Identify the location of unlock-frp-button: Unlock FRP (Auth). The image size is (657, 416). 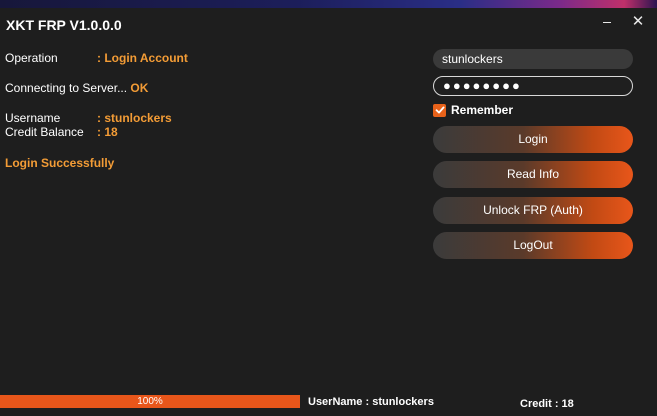
(533, 210).